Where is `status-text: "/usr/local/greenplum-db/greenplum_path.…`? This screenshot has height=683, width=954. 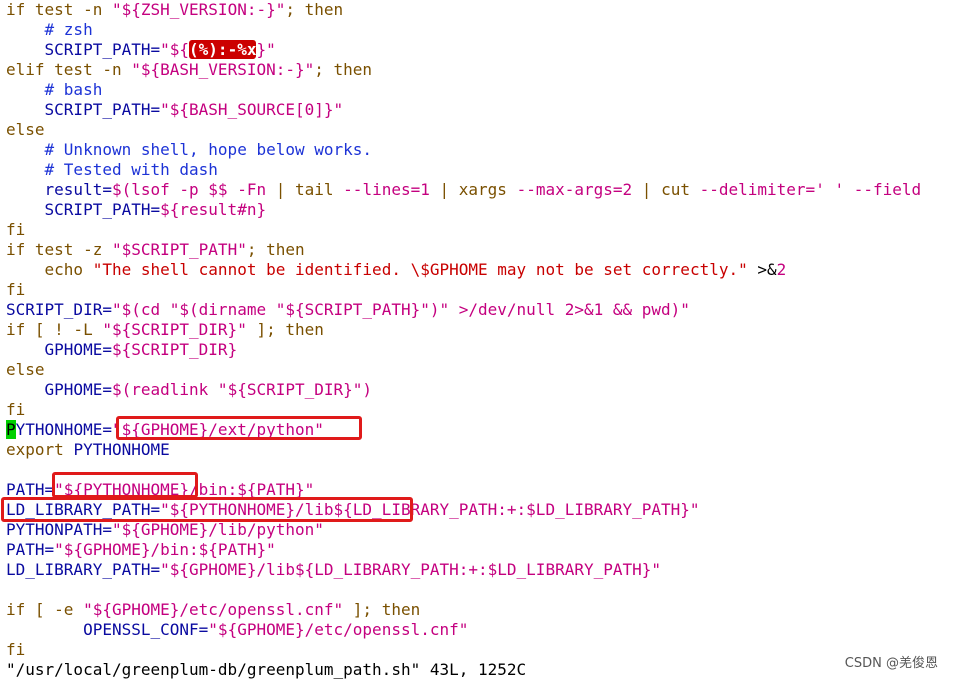
status-text: "/usr/local/greenplum-db/greenplum_path.… is located at coordinates (266, 669).